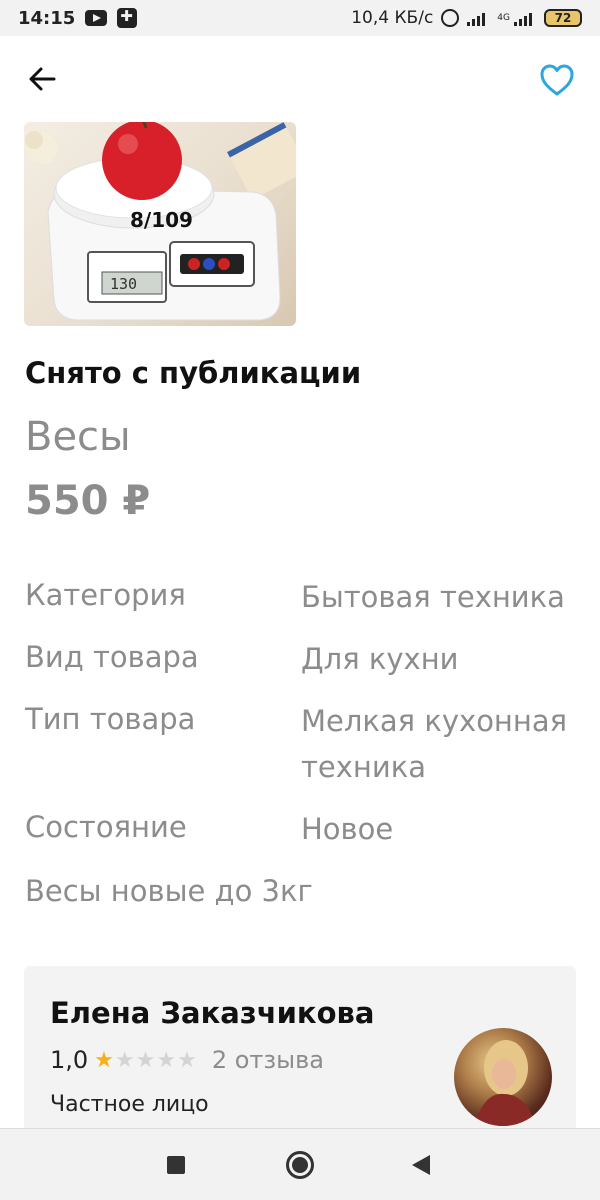 This screenshot has width=600, height=1200. What do you see at coordinates (88, 501) in the screenshot?
I see `product-price: 550 ₽` at bounding box center [88, 501].